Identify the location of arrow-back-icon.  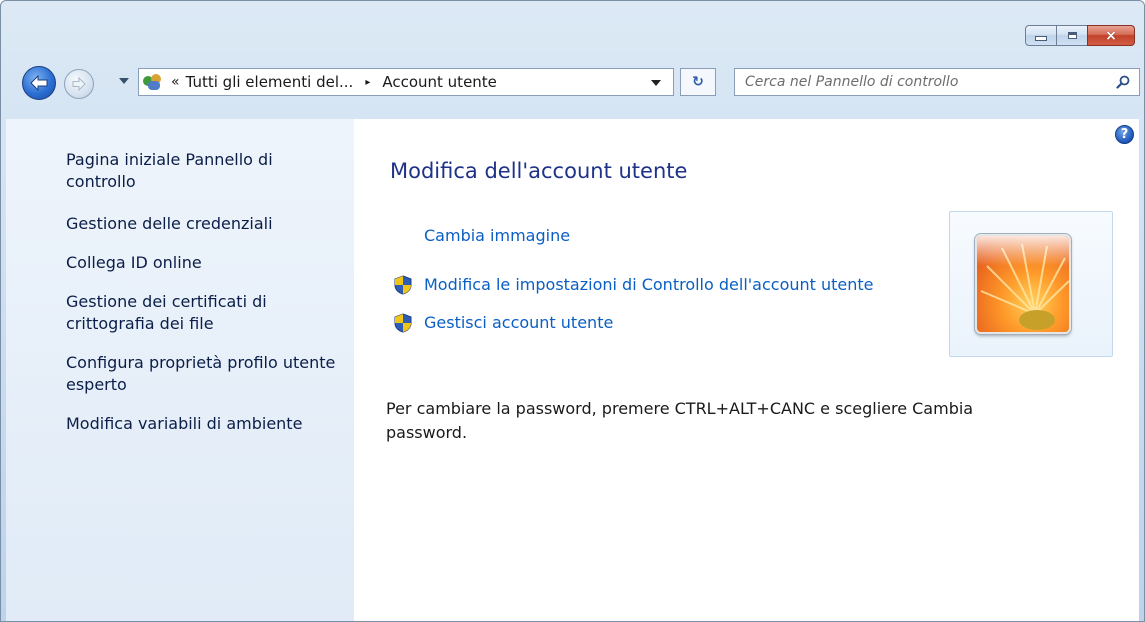
(39, 83).